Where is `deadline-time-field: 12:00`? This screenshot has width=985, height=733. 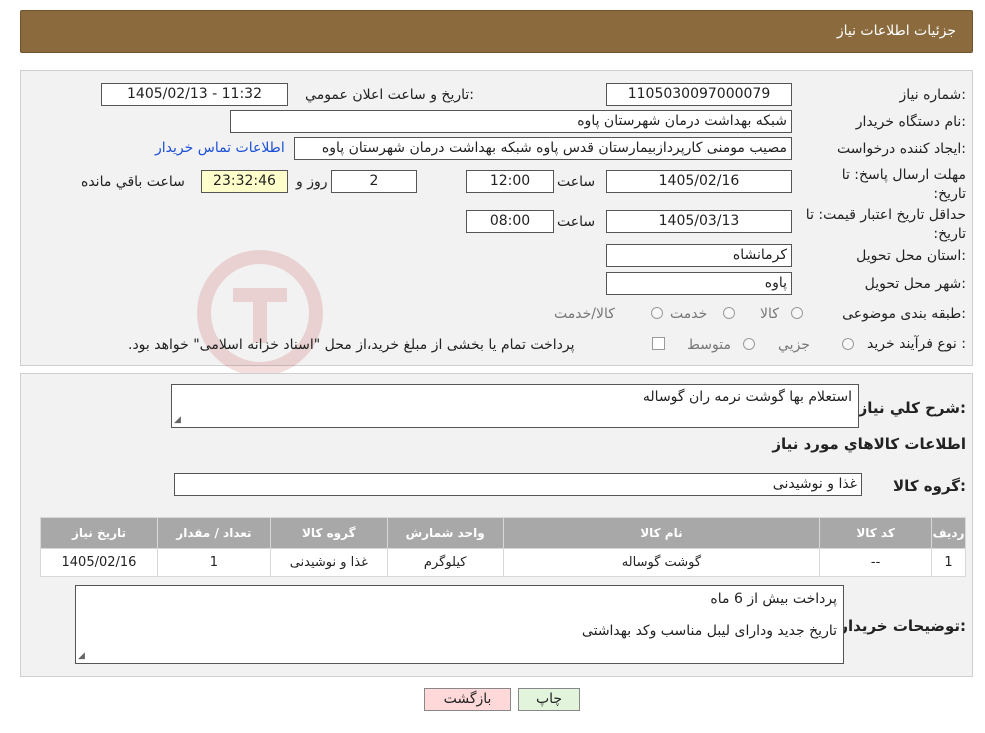 deadline-time-field: 12:00 is located at coordinates (510, 181).